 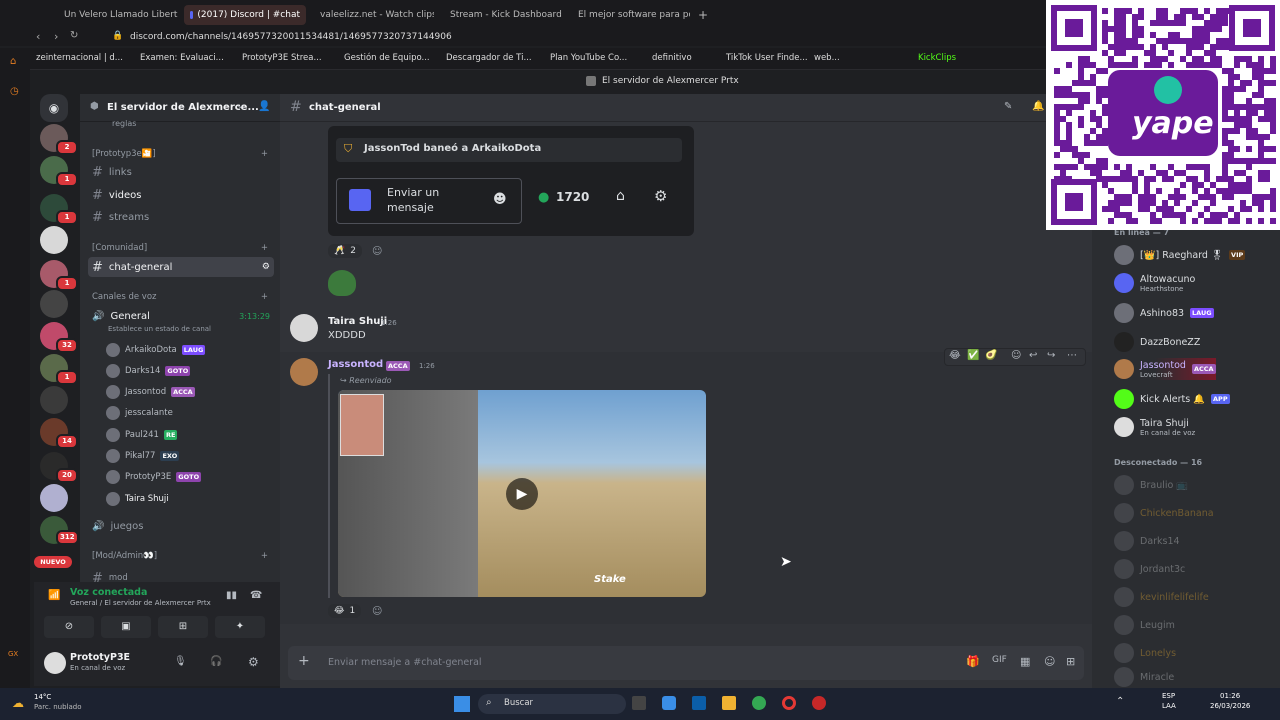 What do you see at coordinates (181, 556) in the screenshot?
I see `category-mod: [Mod/Admin👀] +` at bounding box center [181, 556].